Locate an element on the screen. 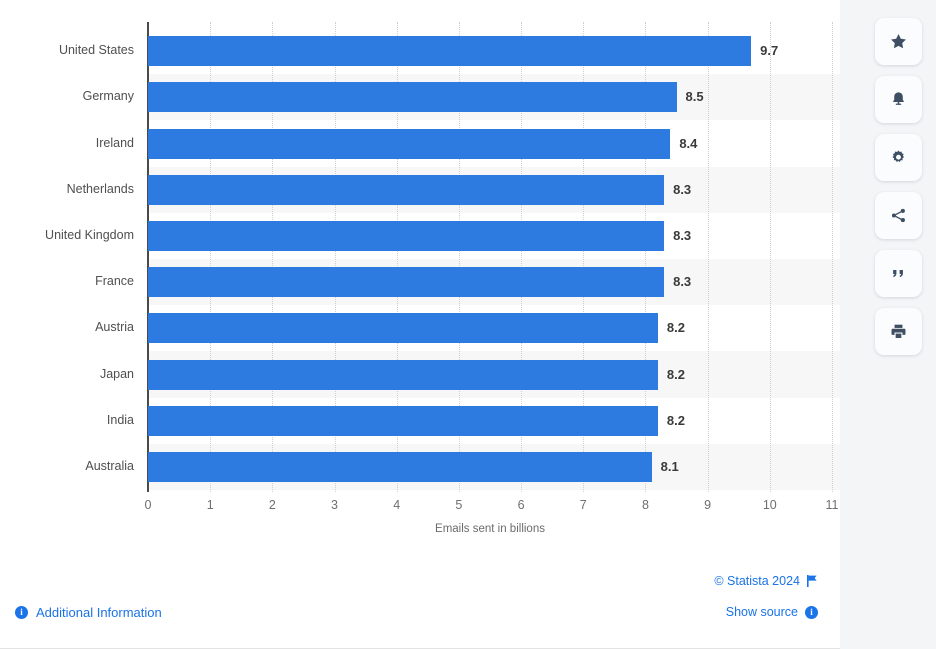 Image resolution: width=936 pixels, height=649 pixels. category-label: Austria is located at coordinates (114, 327).